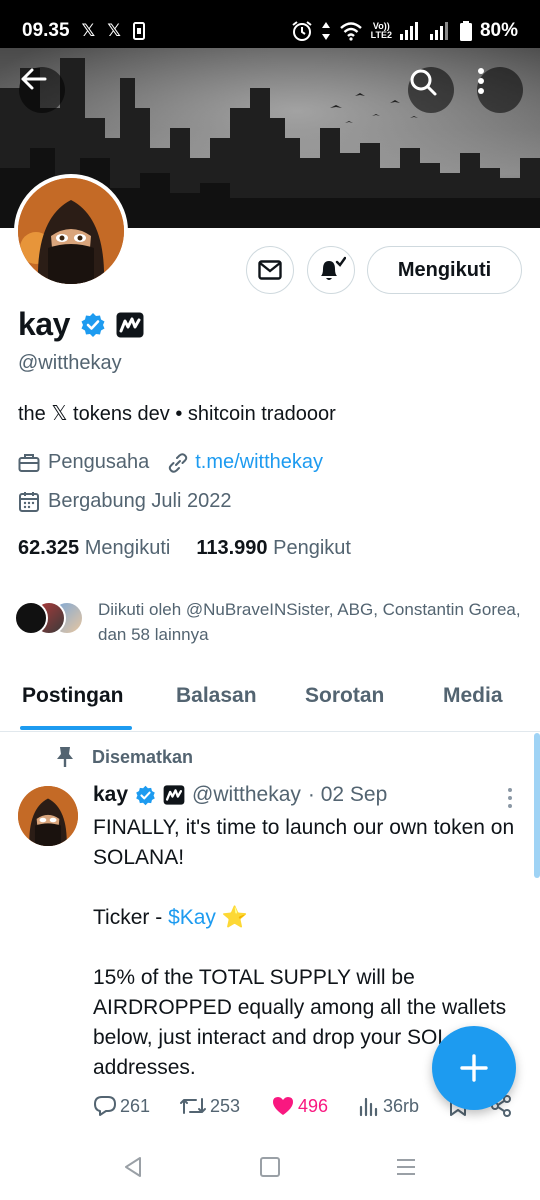 The width and height of the screenshot is (540, 1200). What do you see at coordinates (50, 617) in the screenshot?
I see `follower-avatars` at bounding box center [50, 617].